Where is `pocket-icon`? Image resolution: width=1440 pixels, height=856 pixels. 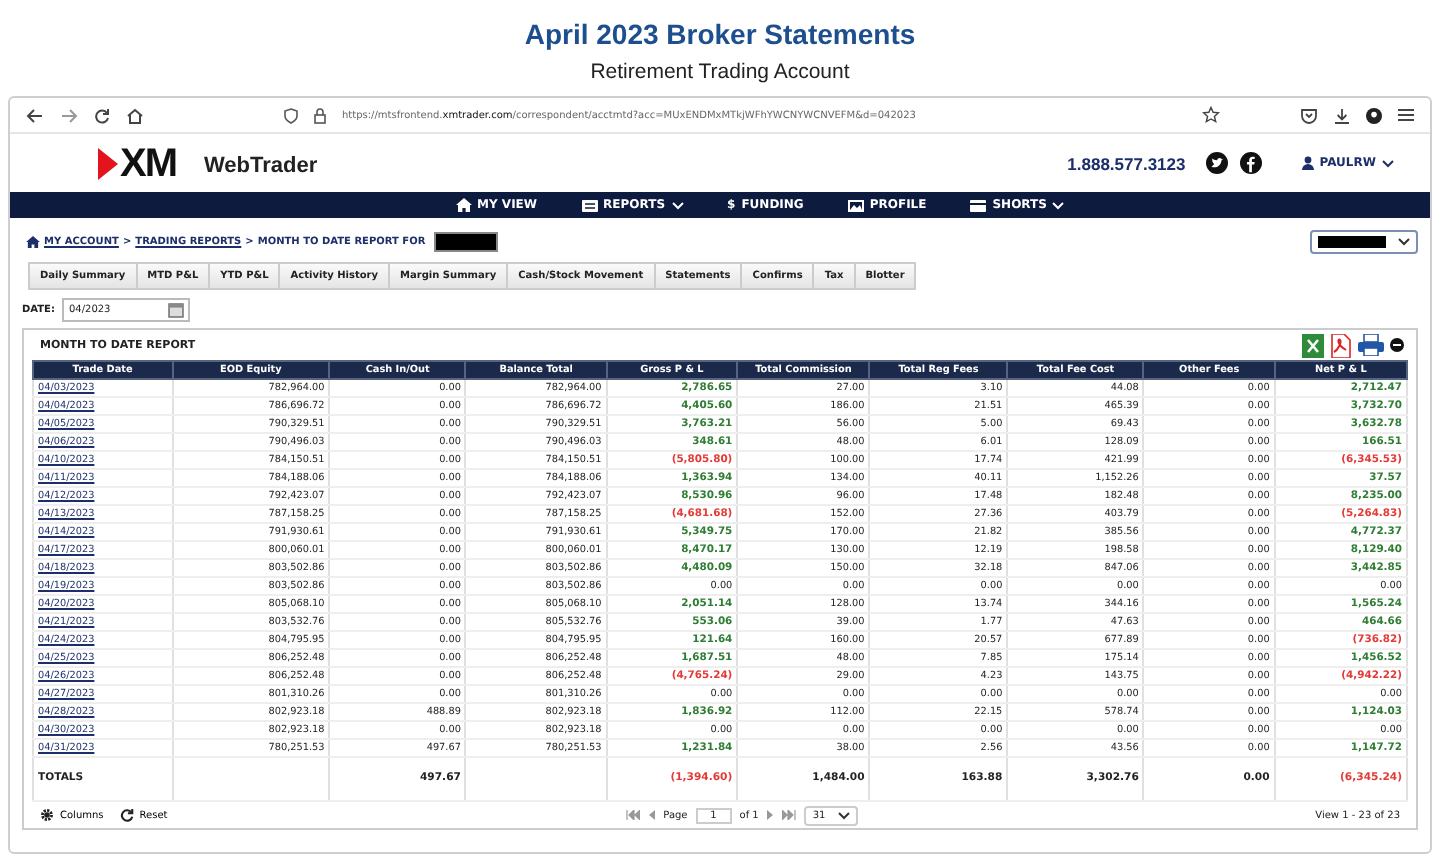 pocket-icon is located at coordinates (1309, 115).